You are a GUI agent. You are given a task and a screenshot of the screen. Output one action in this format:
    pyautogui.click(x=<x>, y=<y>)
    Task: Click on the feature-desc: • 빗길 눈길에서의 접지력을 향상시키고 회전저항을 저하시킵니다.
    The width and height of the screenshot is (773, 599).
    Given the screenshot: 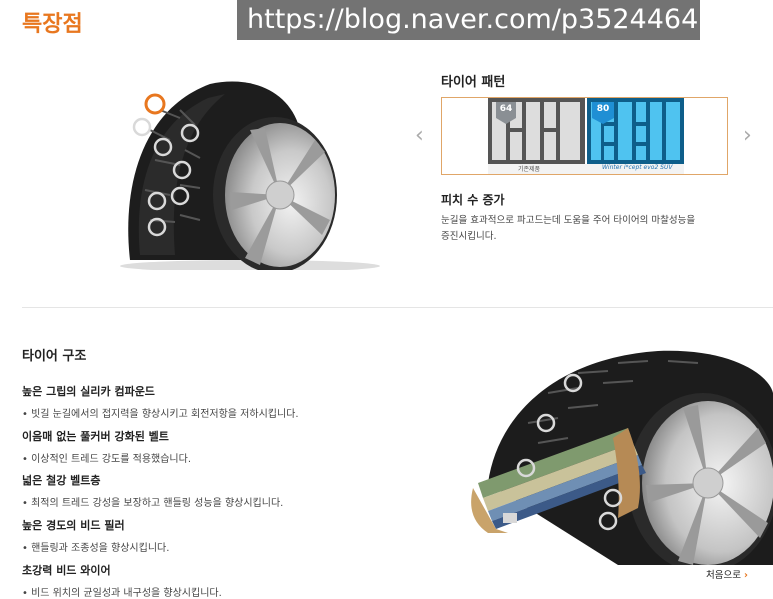 What is the action you would take?
    pyautogui.click(x=160, y=414)
    